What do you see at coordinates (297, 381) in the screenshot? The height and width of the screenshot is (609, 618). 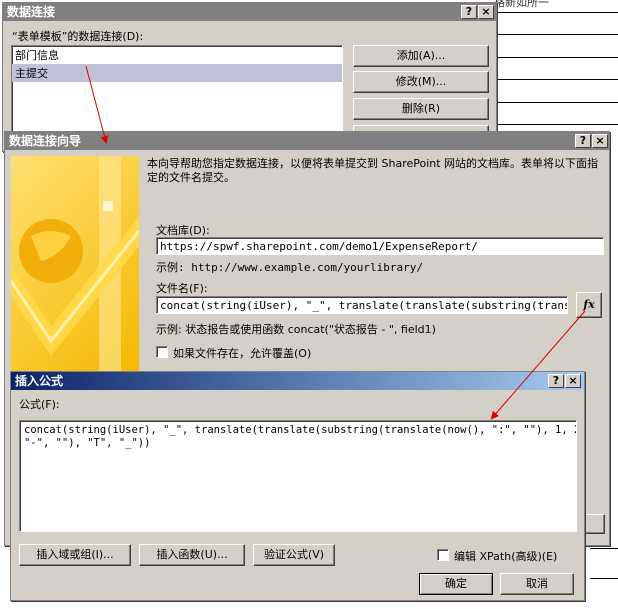 I see `formula-titlebar: 插入公式` at bounding box center [297, 381].